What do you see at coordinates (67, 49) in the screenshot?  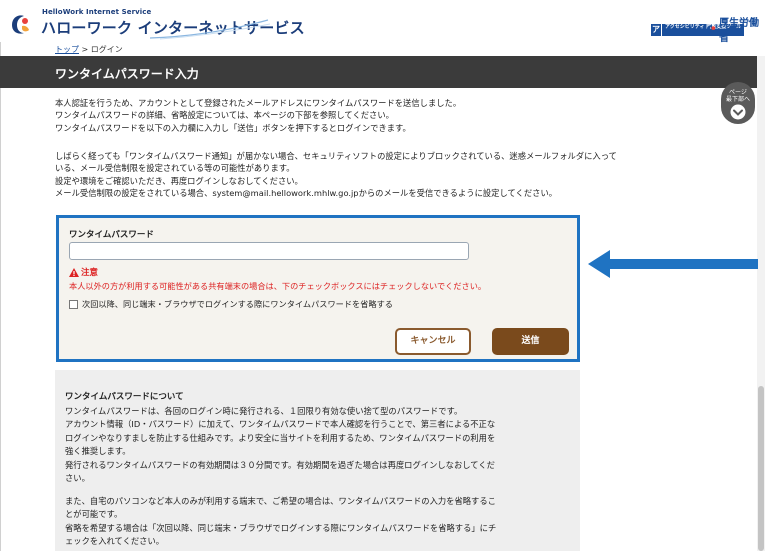 I see `breadcrumb-top-link: トップ` at bounding box center [67, 49].